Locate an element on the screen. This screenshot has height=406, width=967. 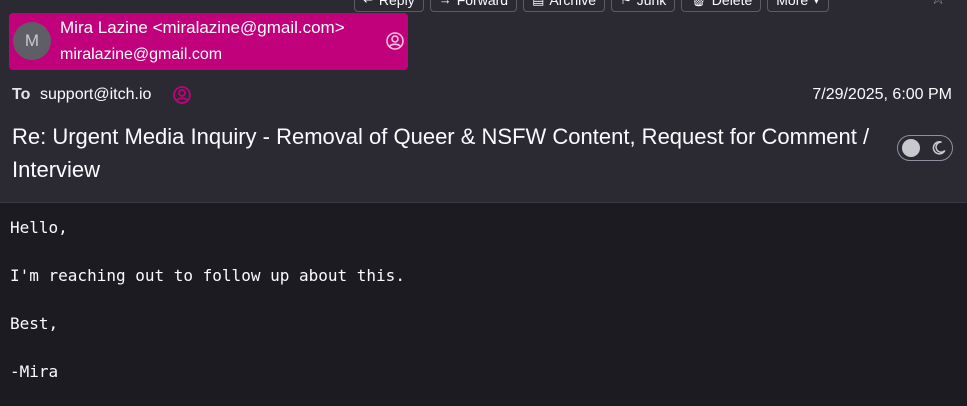
moon-icon is located at coordinates (939, 148).